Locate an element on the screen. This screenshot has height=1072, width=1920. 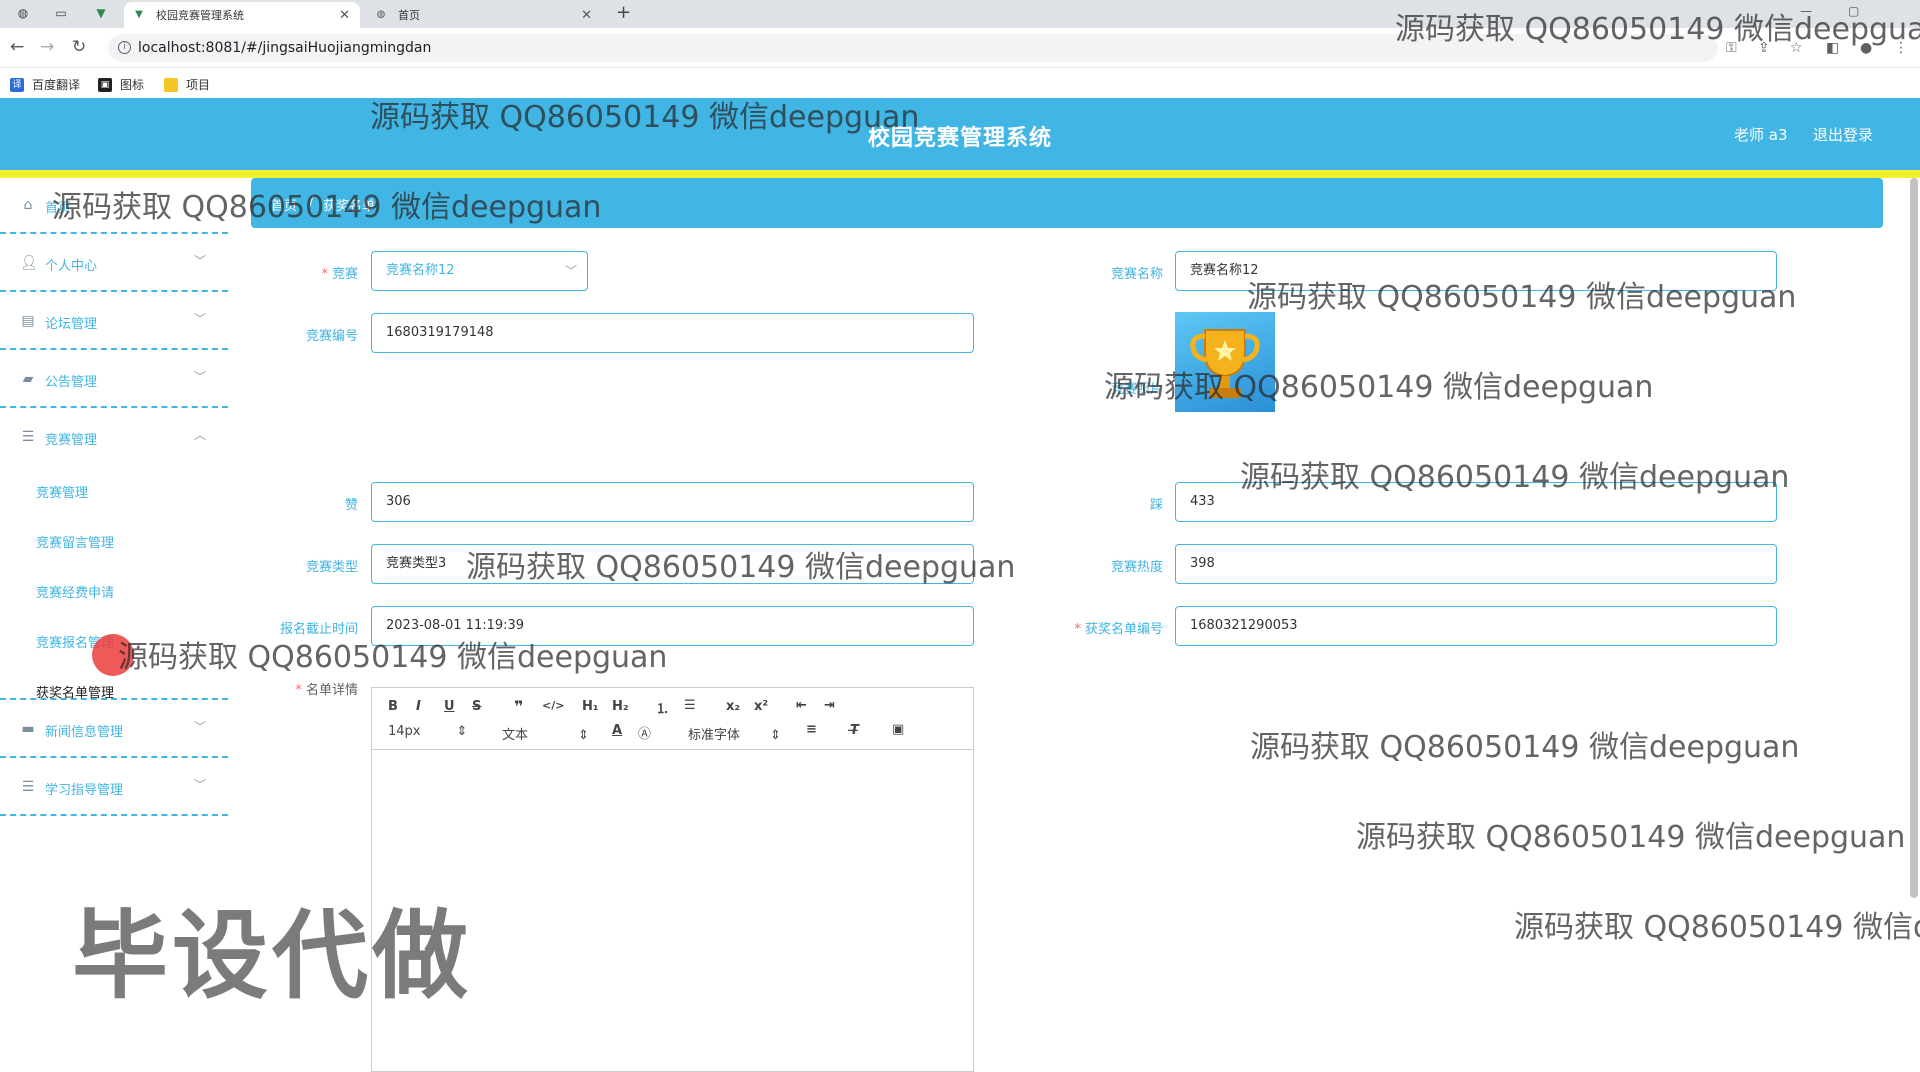
reload-icon: ↻ is located at coordinates (79, 47).